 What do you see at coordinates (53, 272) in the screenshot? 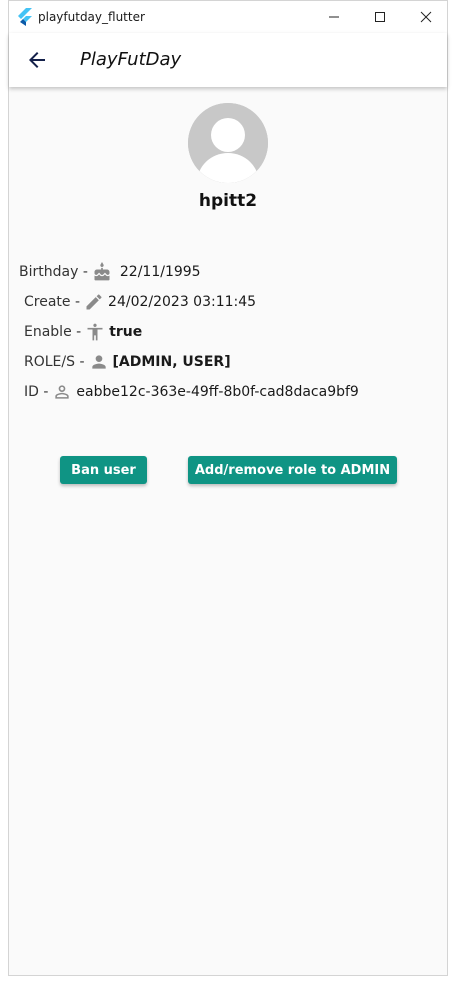
I see `birthday-label: Birthday -` at bounding box center [53, 272].